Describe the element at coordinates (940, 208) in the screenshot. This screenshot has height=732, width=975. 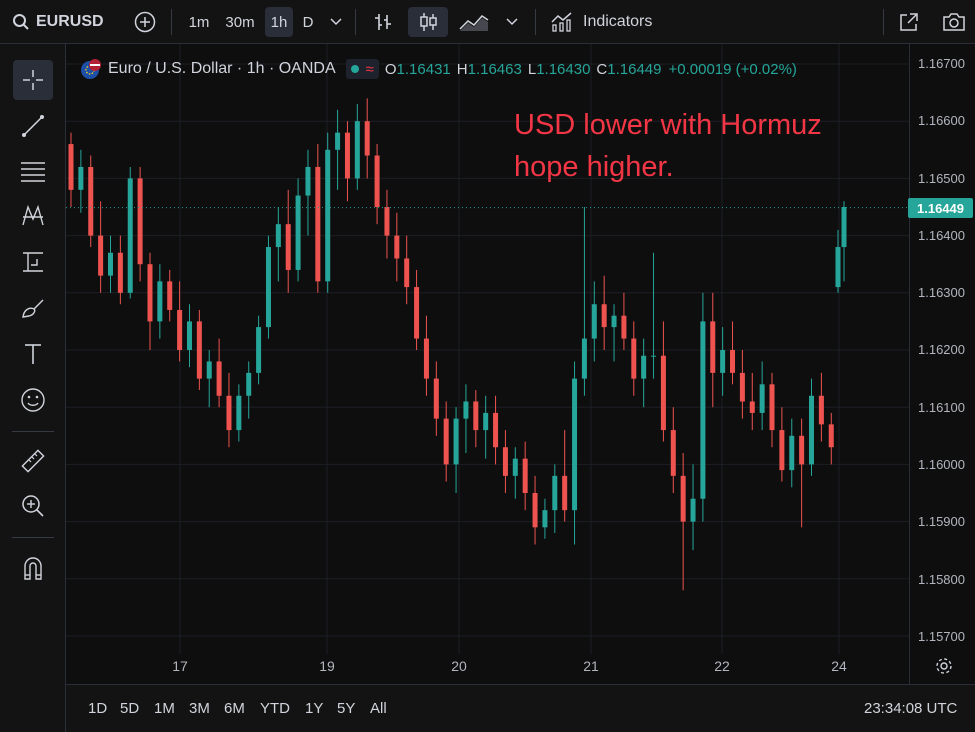
I see `last-price-label: 1.16449` at that location.